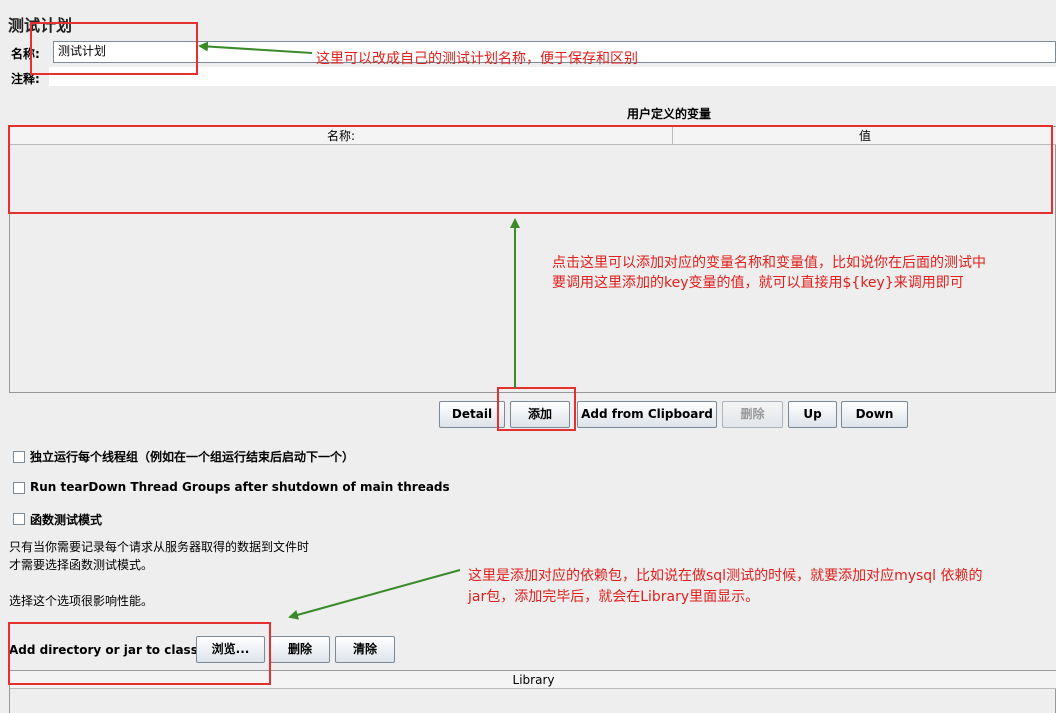 The height and width of the screenshot is (713, 1056). What do you see at coordinates (255, 47) in the screenshot?
I see `arrow-to-name` at bounding box center [255, 47].